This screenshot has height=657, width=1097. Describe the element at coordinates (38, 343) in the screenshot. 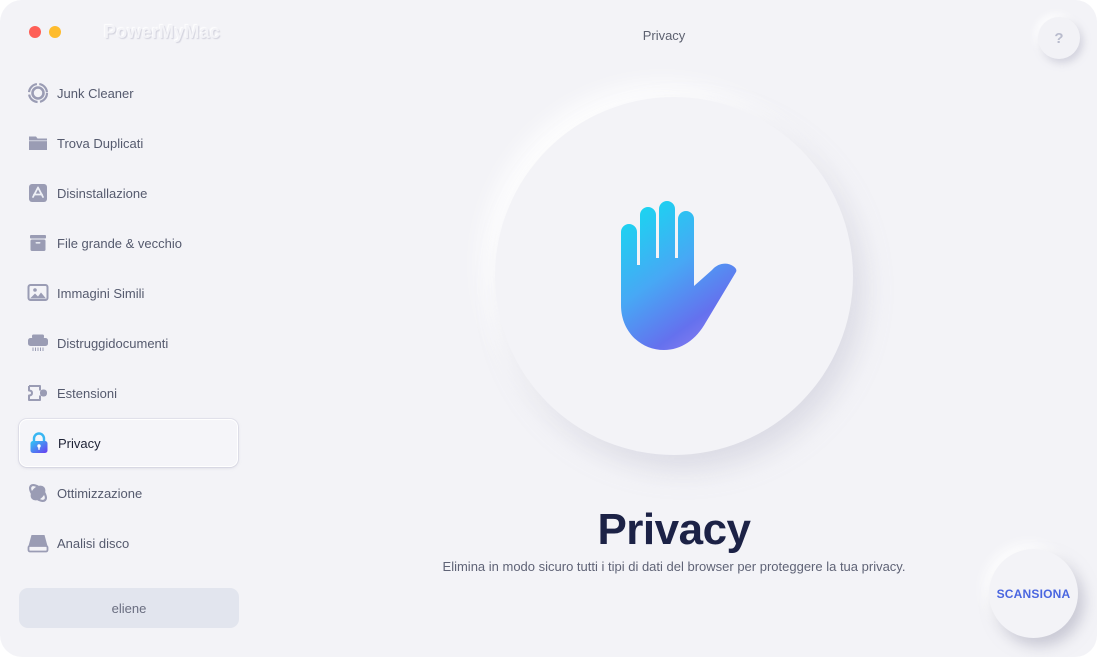

I see `shredder-icon` at that location.